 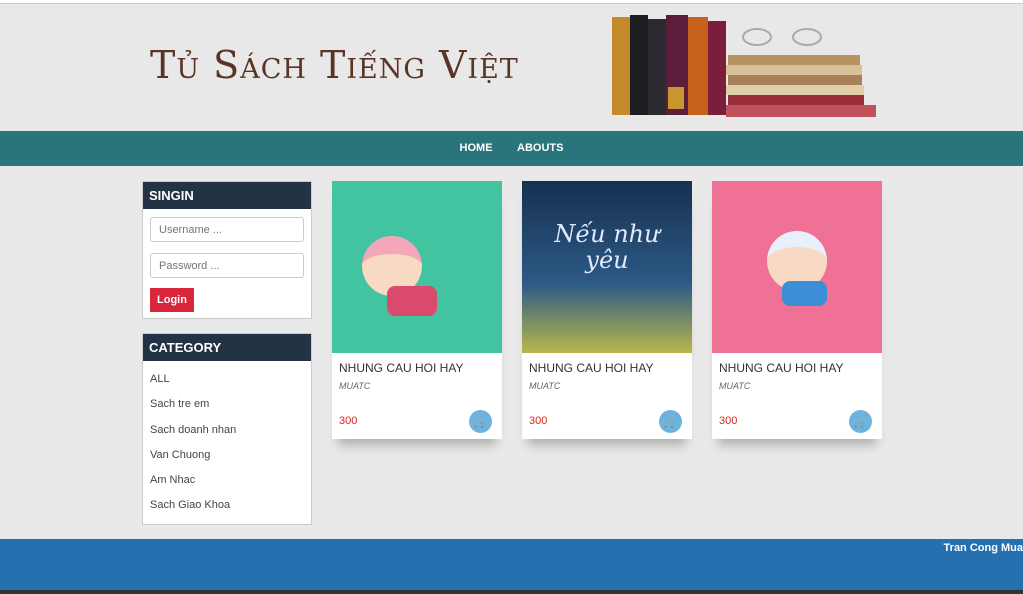 I want to click on footer-author: Tran Cong Mua, so click(x=983, y=548).